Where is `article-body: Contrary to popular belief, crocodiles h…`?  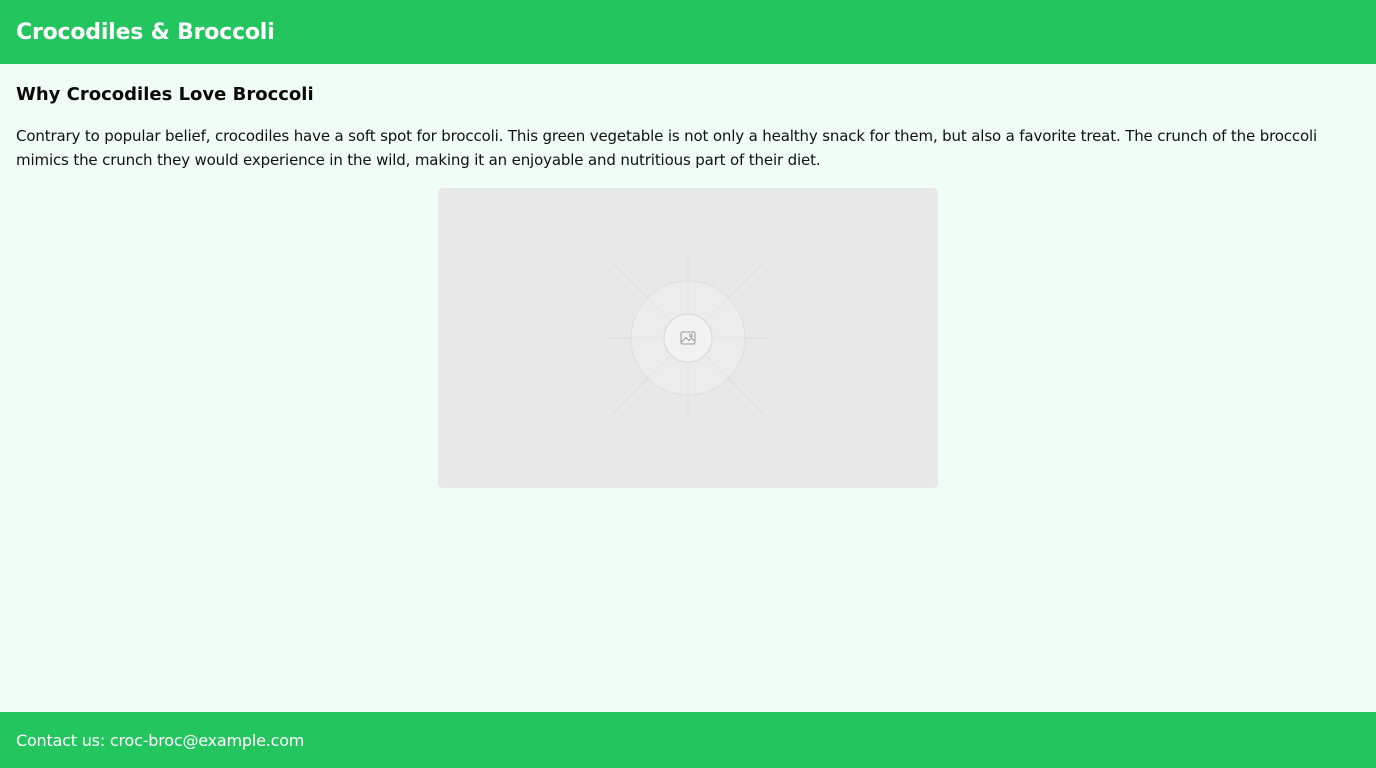
article-body: Contrary to popular belief, crocodiles h… is located at coordinates (667, 148).